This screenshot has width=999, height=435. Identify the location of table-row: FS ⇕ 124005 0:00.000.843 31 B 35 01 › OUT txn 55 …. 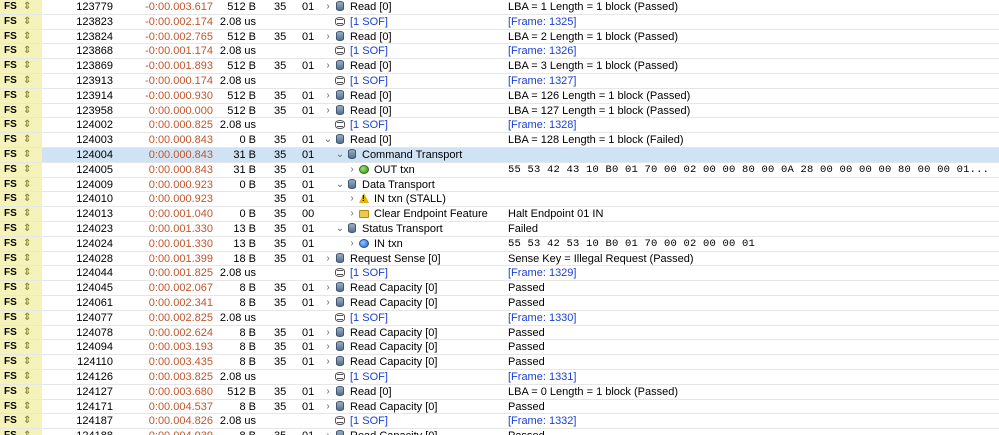
(499, 170).